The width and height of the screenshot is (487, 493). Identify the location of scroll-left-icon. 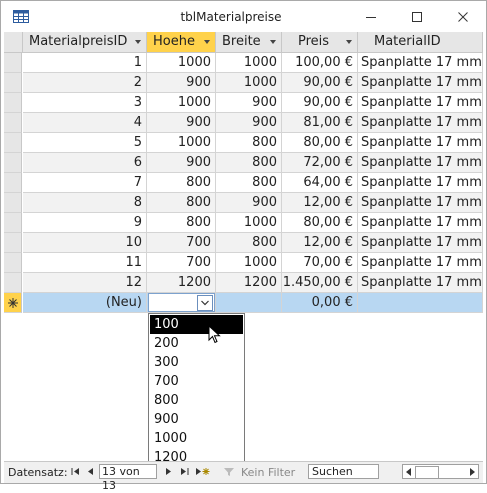
(409, 472).